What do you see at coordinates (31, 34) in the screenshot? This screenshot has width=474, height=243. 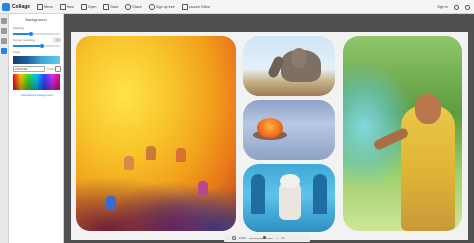 I see `spacing-slider-knob` at bounding box center [31, 34].